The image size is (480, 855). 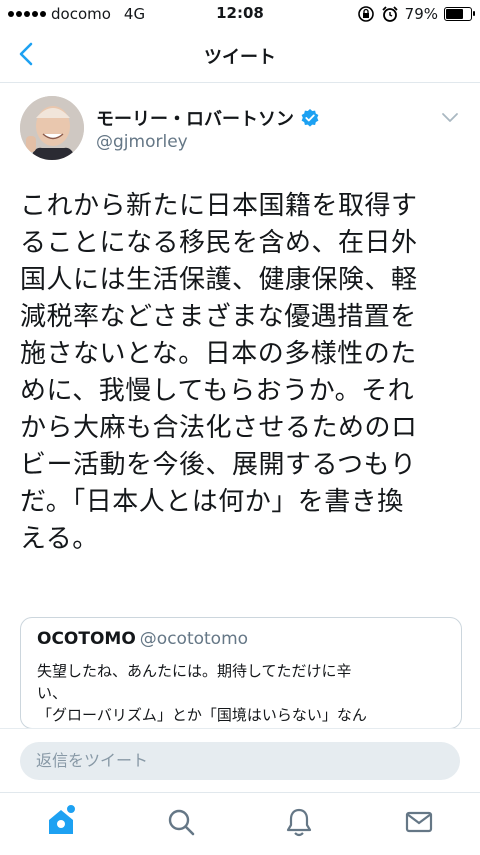 I want to click on quoted-tweet-header: OCOTOMO @ocototomo, so click(x=142, y=639).